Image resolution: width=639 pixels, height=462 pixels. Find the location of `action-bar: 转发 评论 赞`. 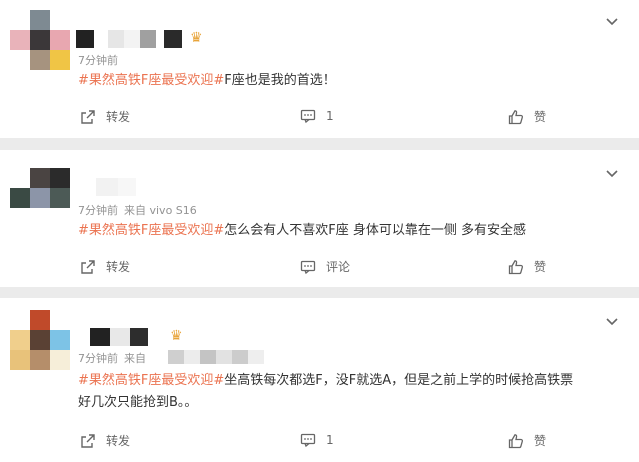

action-bar: 转发 评论 赞 is located at coordinates (319, 268).